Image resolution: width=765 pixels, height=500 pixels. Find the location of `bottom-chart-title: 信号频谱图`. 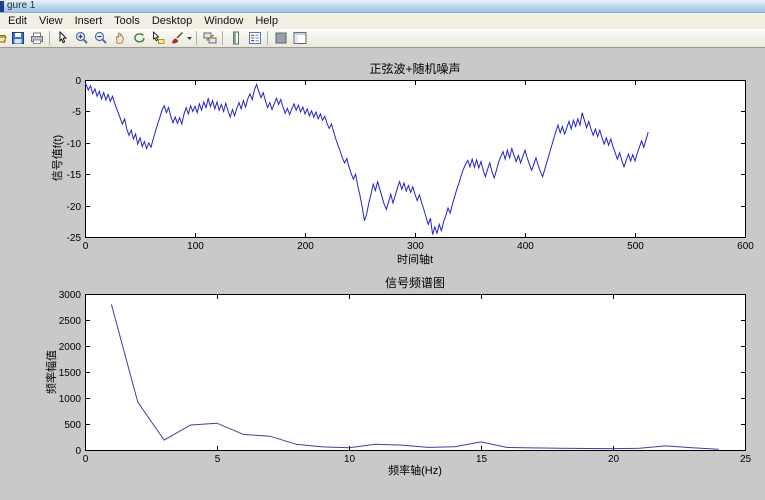

bottom-chart-title: 信号频谱图 is located at coordinates (414, 283).